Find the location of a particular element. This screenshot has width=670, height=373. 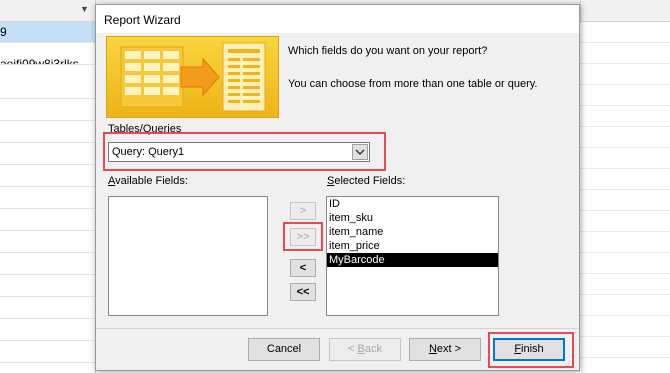

available-fields-label: Available Fields: is located at coordinates (148, 181).